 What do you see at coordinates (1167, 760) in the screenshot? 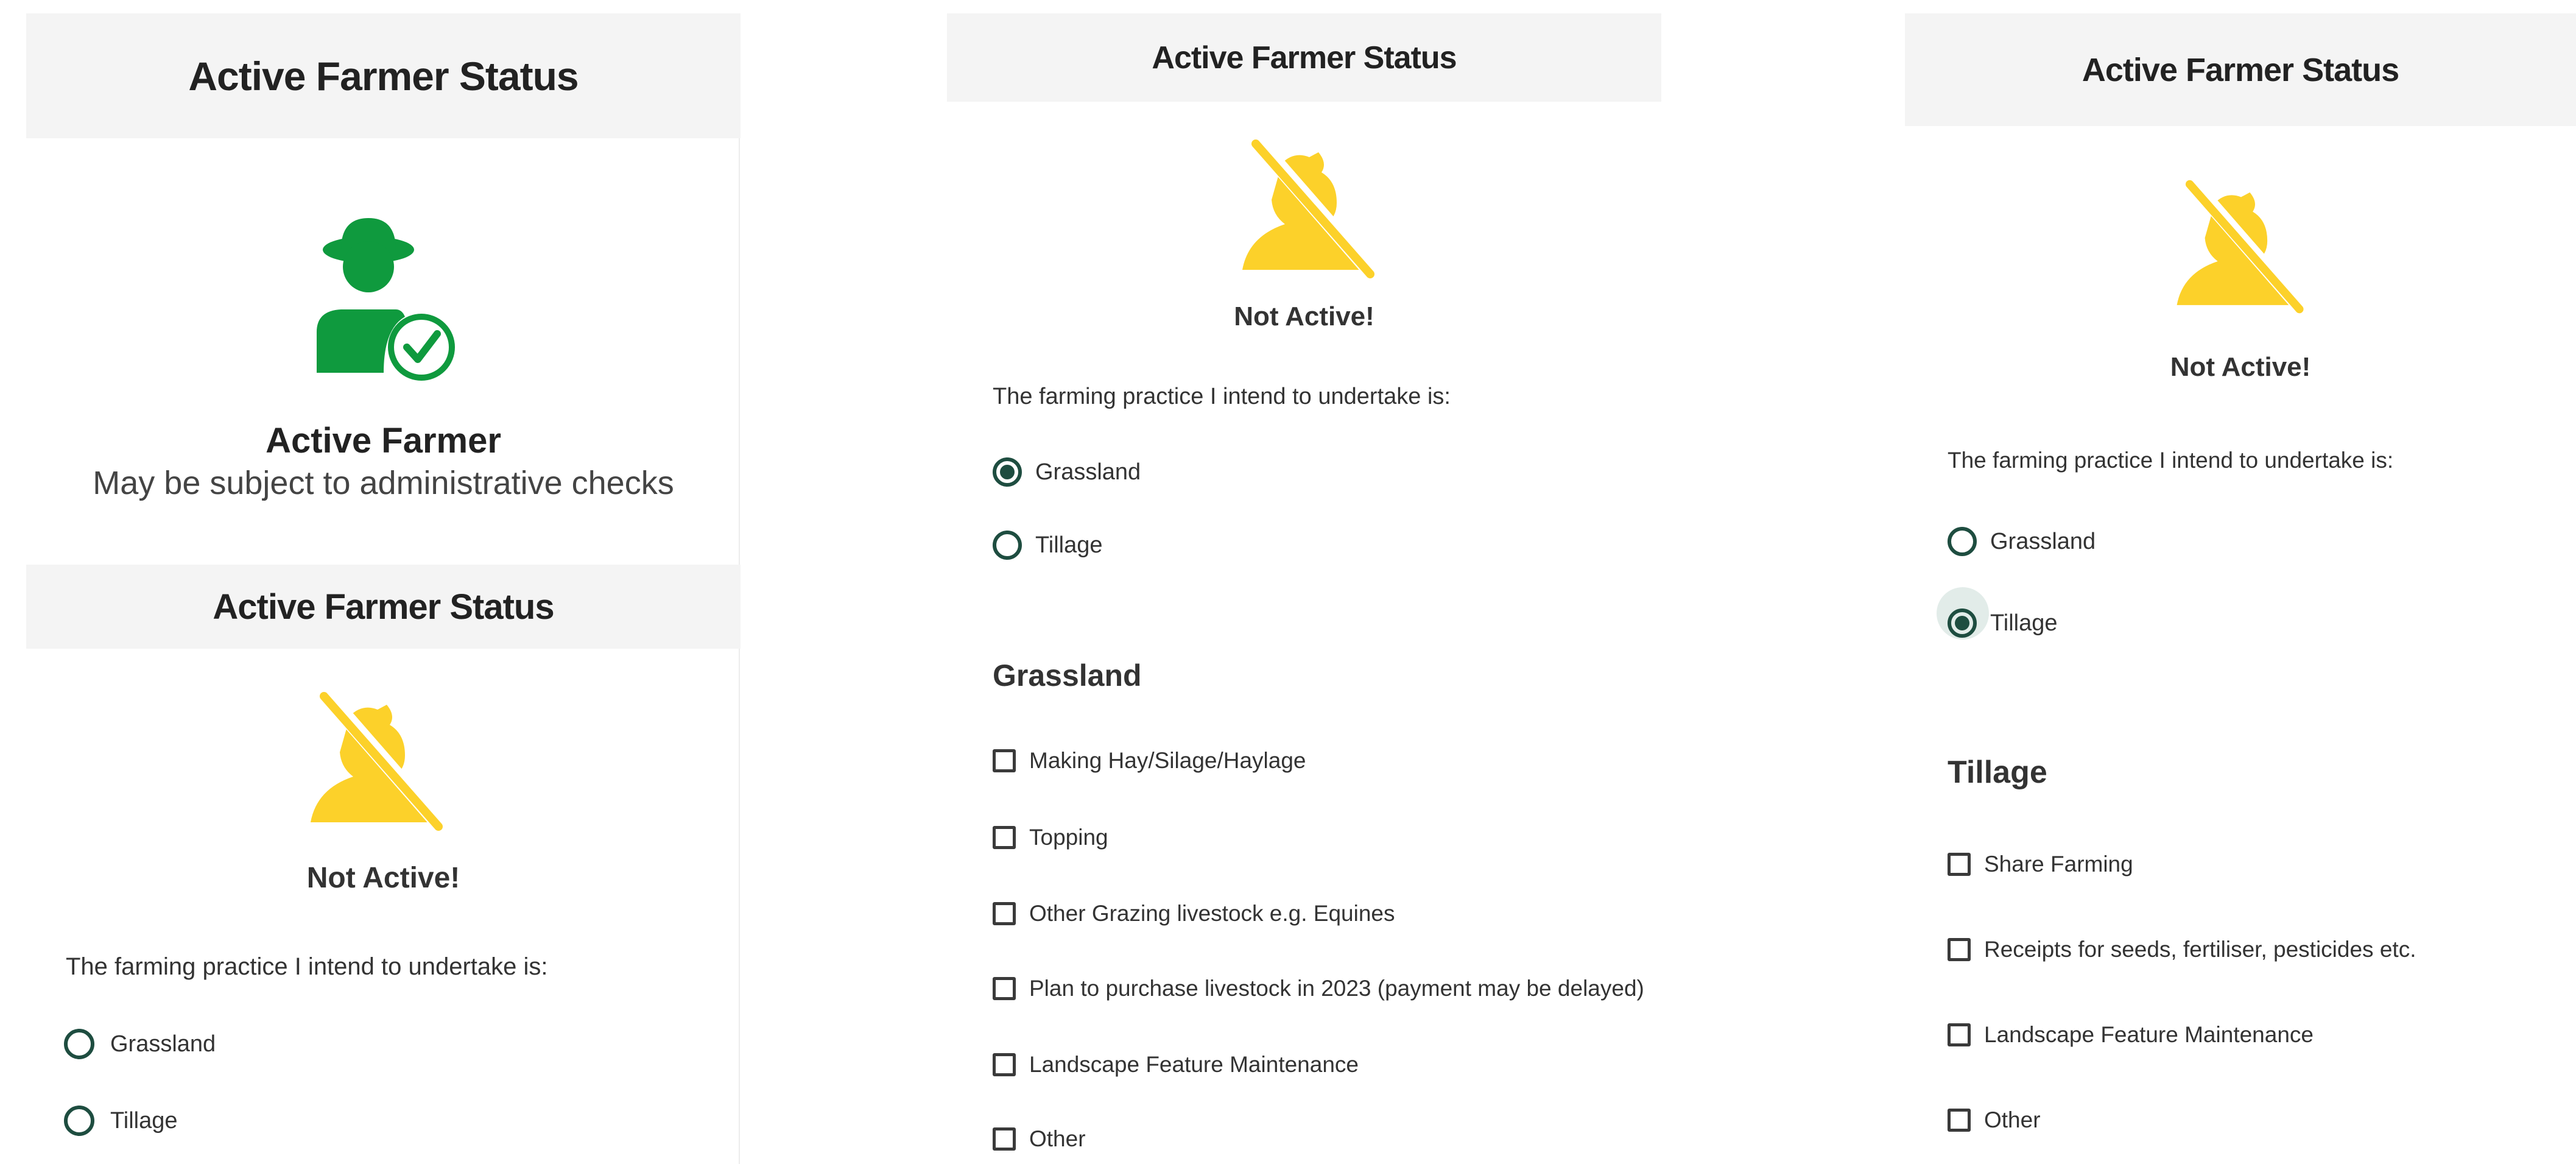
I see `checkbox-label: Making Hay/Silage/Haylage` at bounding box center [1167, 760].